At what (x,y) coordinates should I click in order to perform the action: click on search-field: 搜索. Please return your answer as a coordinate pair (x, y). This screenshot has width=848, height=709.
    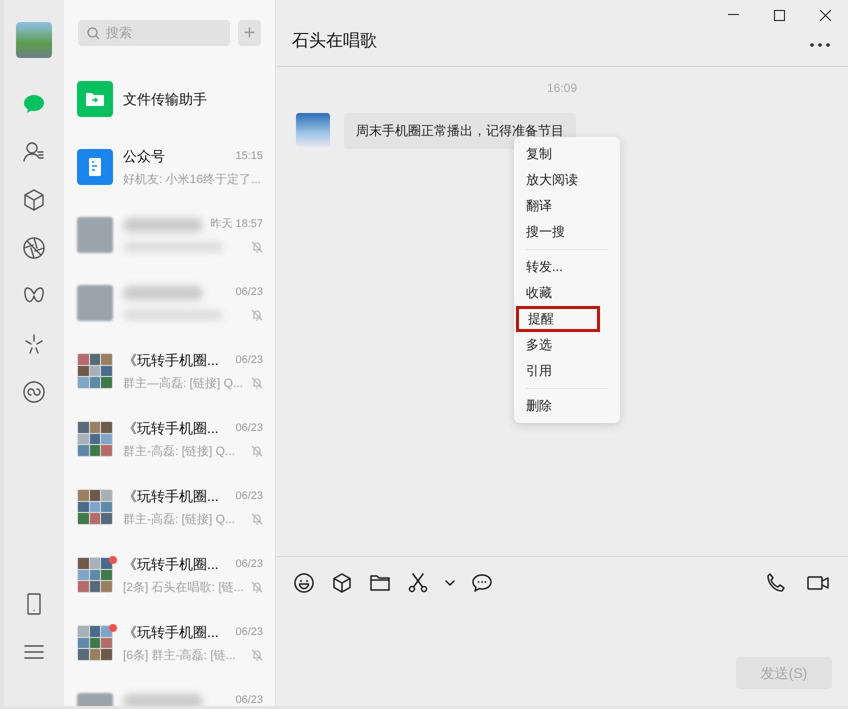
    Looking at the image, I should click on (154, 33).